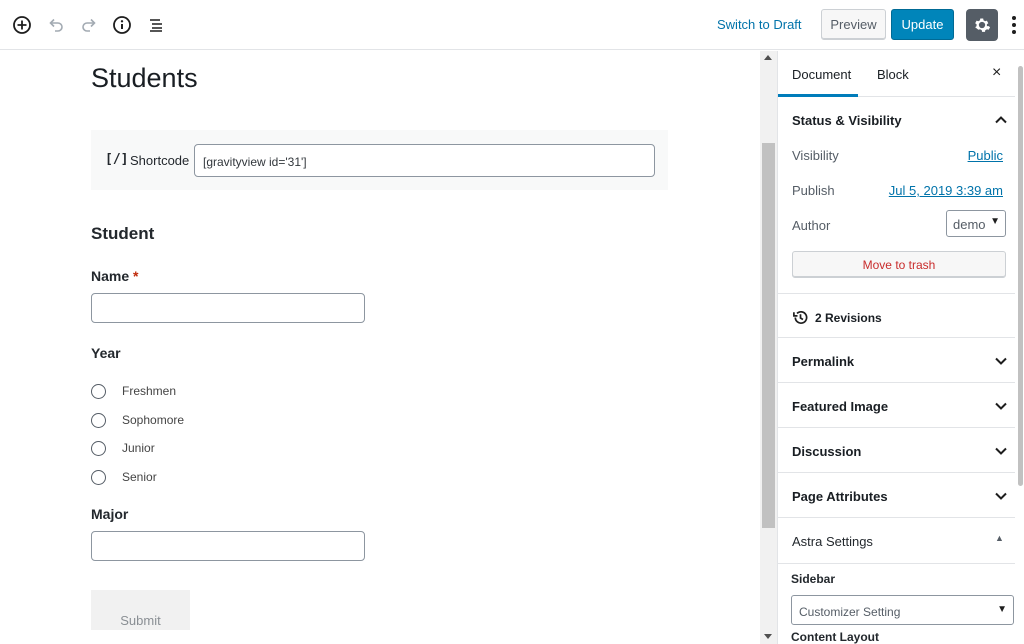 Image resolution: width=1024 pixels, height=644 pixels. Describe the element at coordinates (835, 637) in the screenshot. I see `content-layout-label: Content Layout` at that location.